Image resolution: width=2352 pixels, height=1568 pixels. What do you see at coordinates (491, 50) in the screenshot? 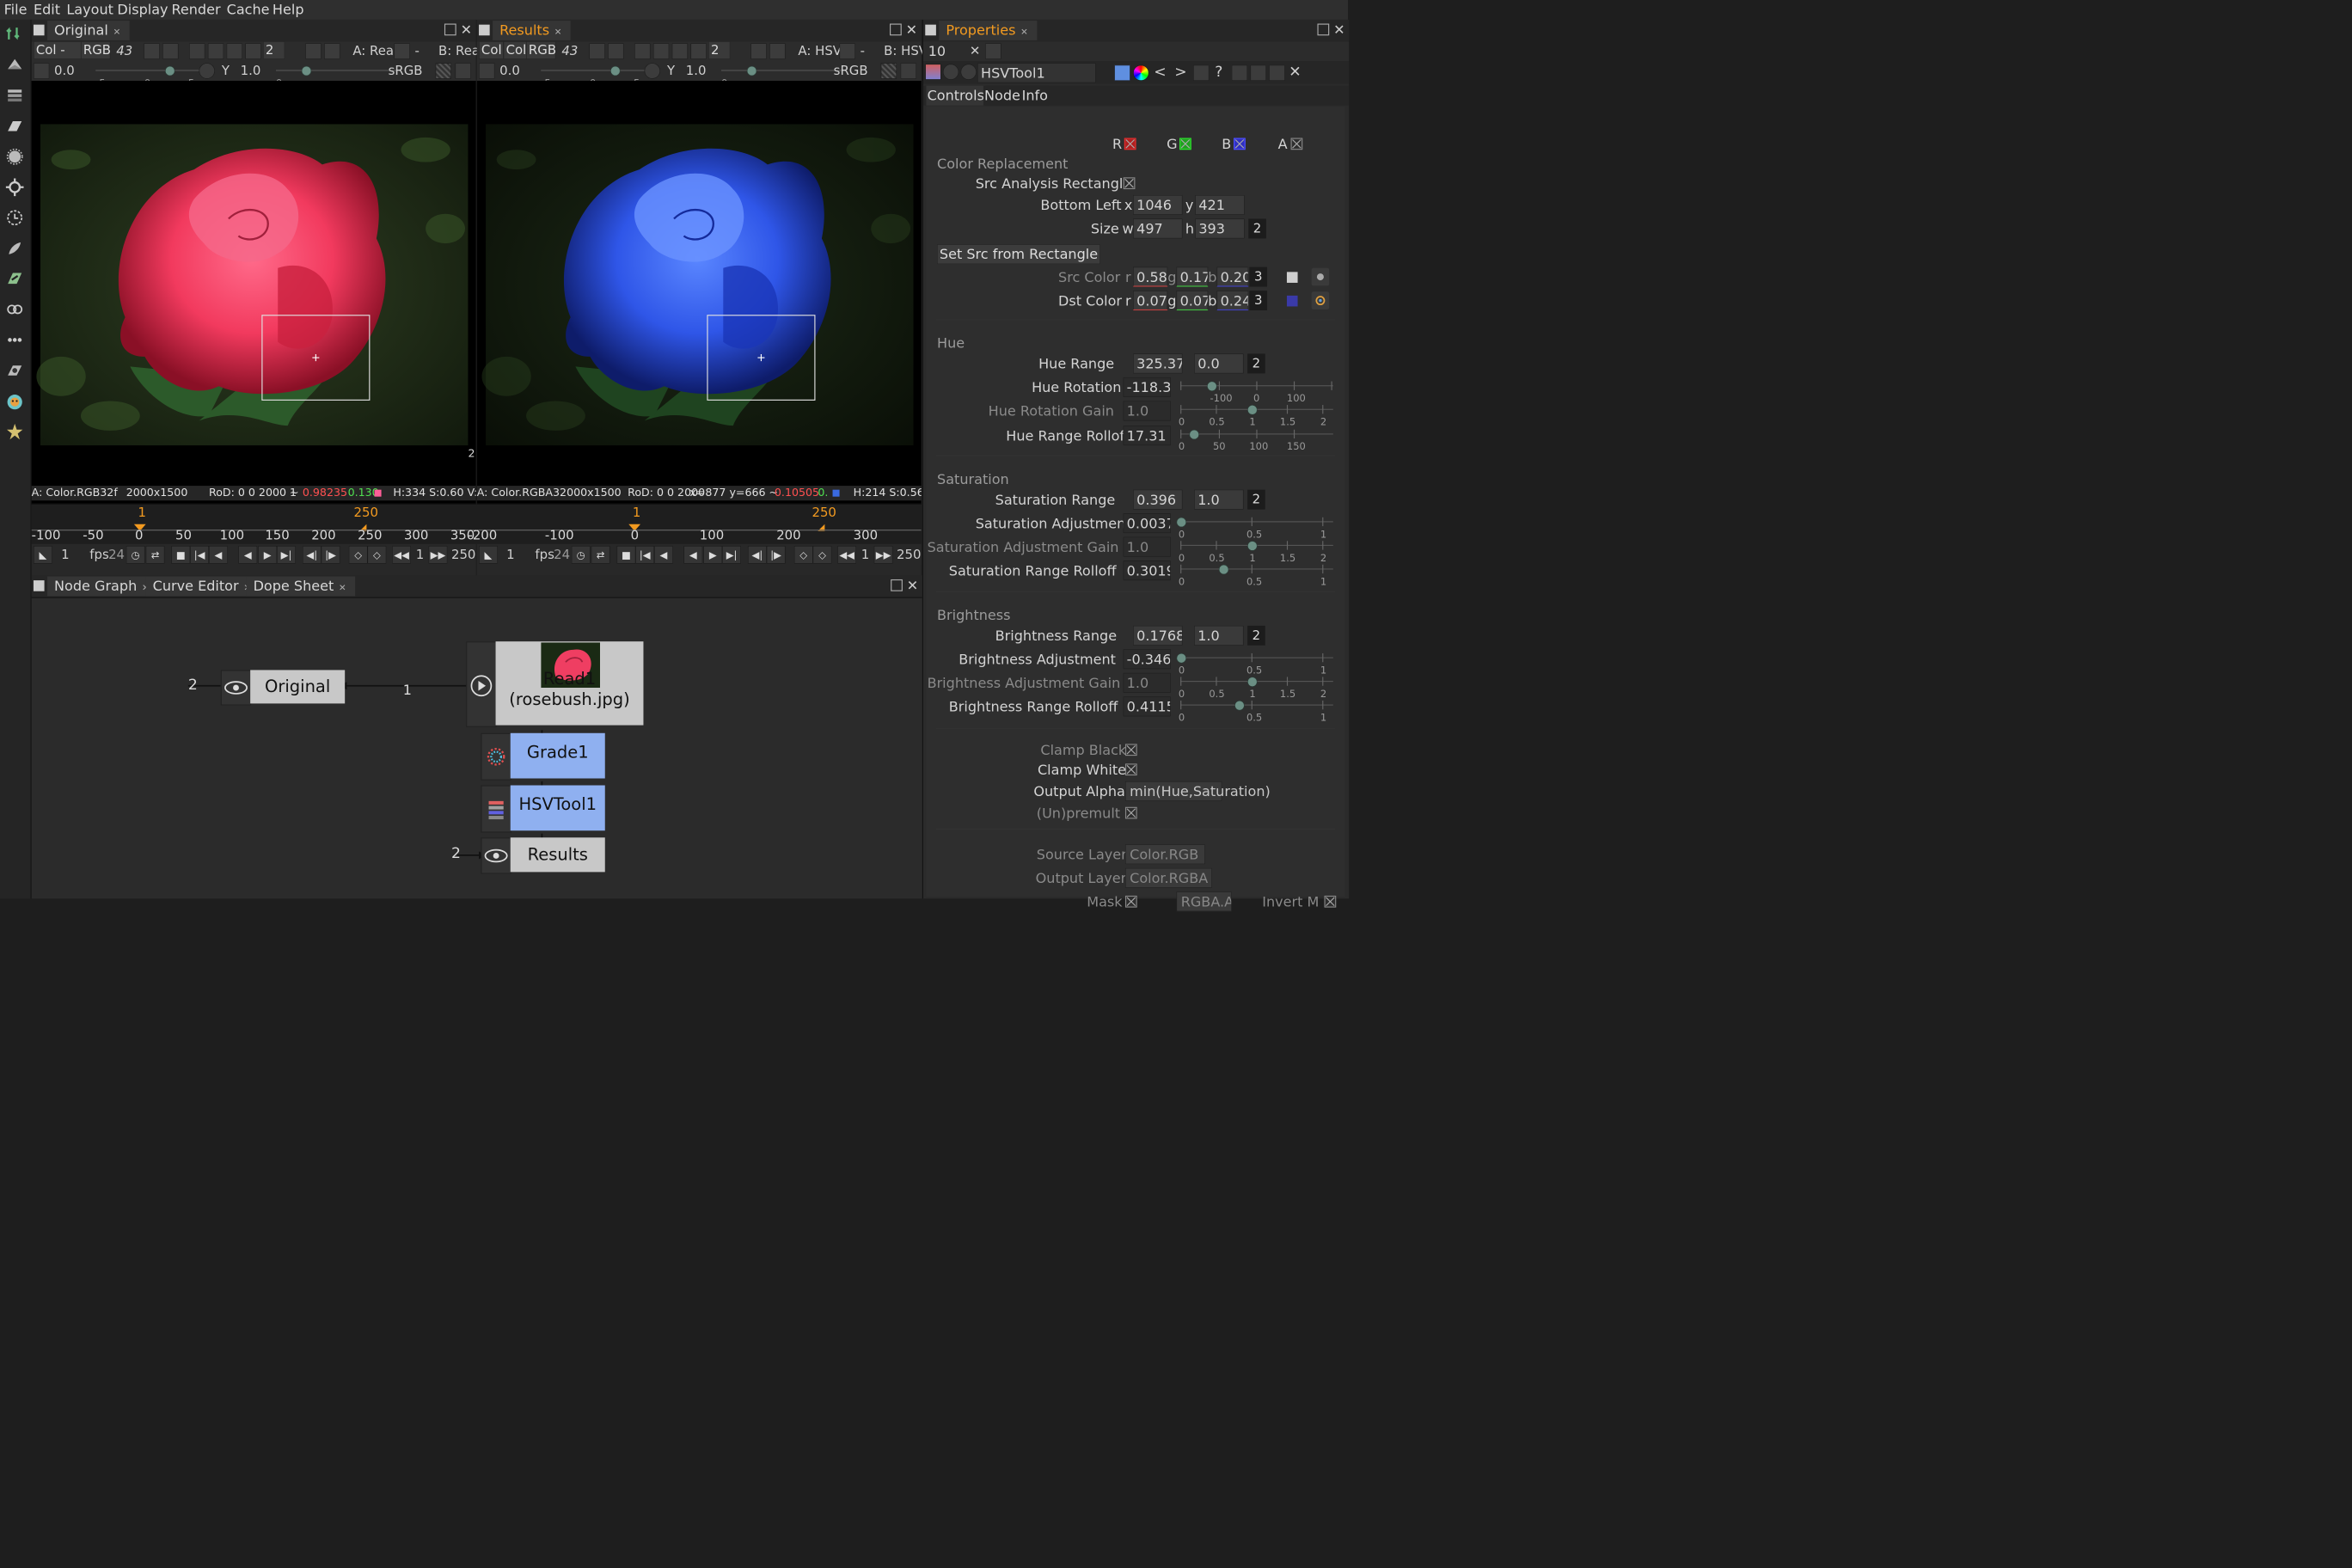
I see `channels-dropdown: Col` at bounding box center [491, 50].